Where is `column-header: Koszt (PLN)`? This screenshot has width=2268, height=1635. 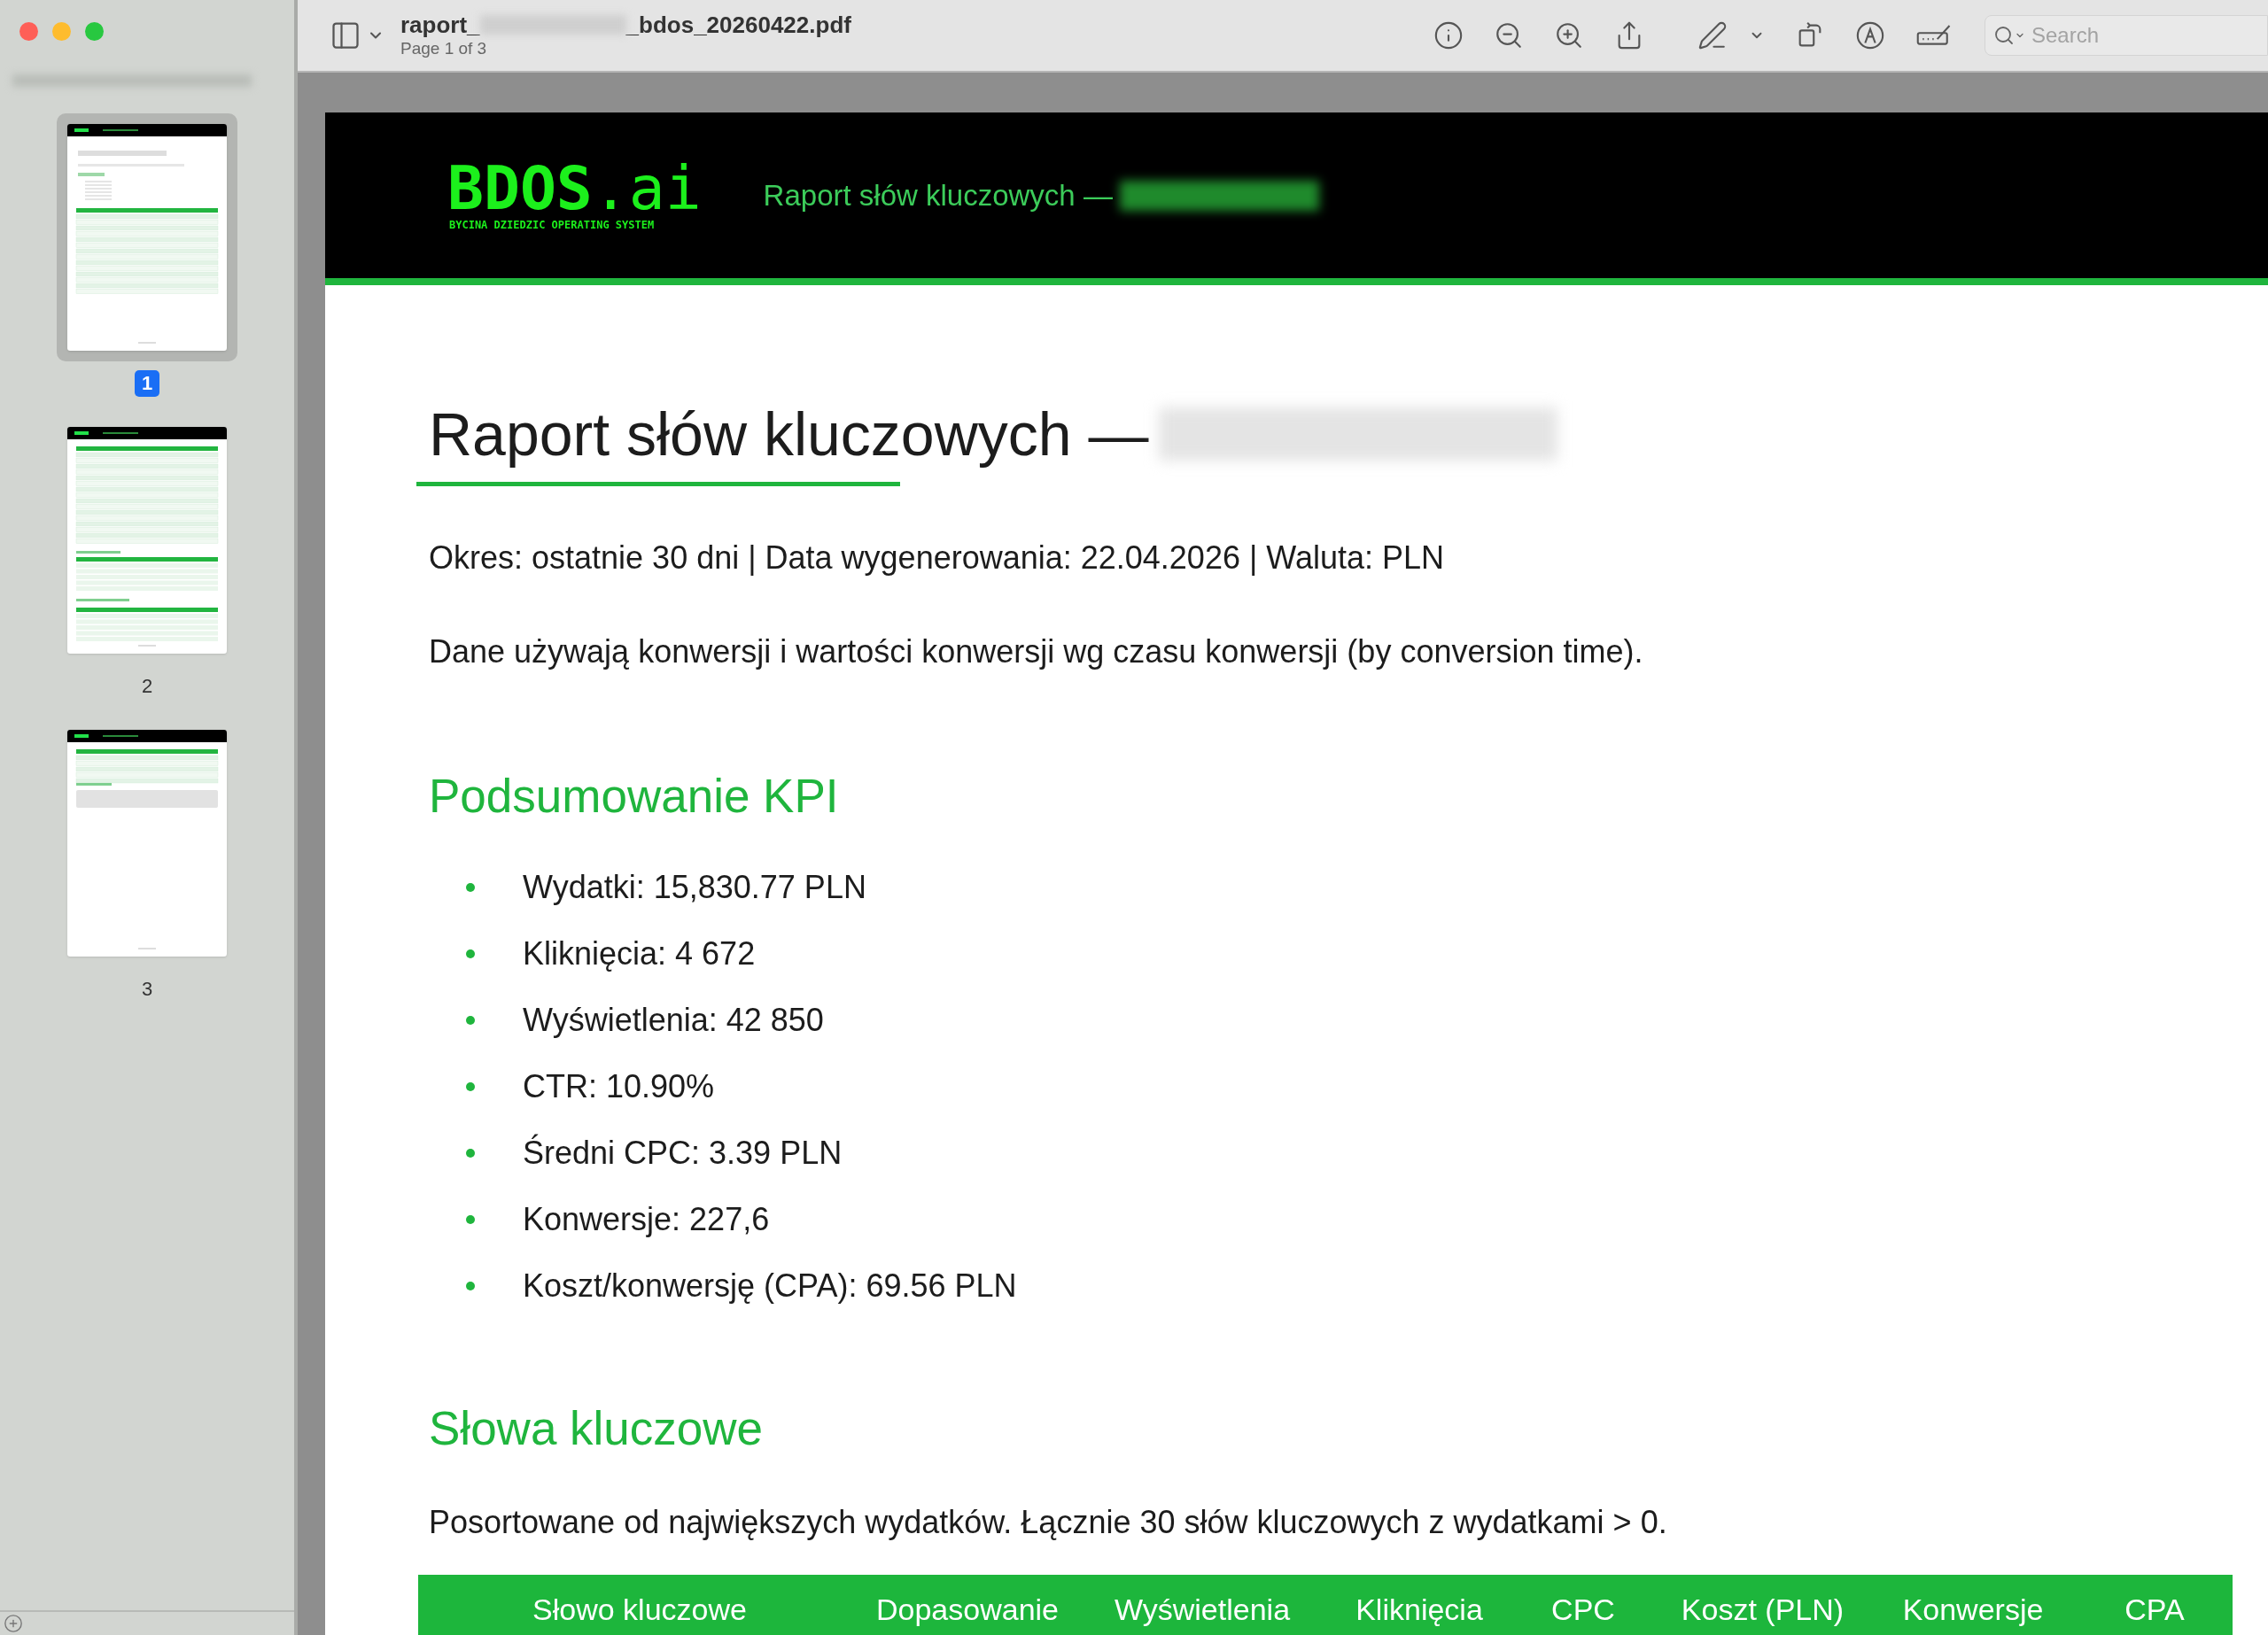 column-header: Koszt (PLN) is located at coordinates (1762, 1610).